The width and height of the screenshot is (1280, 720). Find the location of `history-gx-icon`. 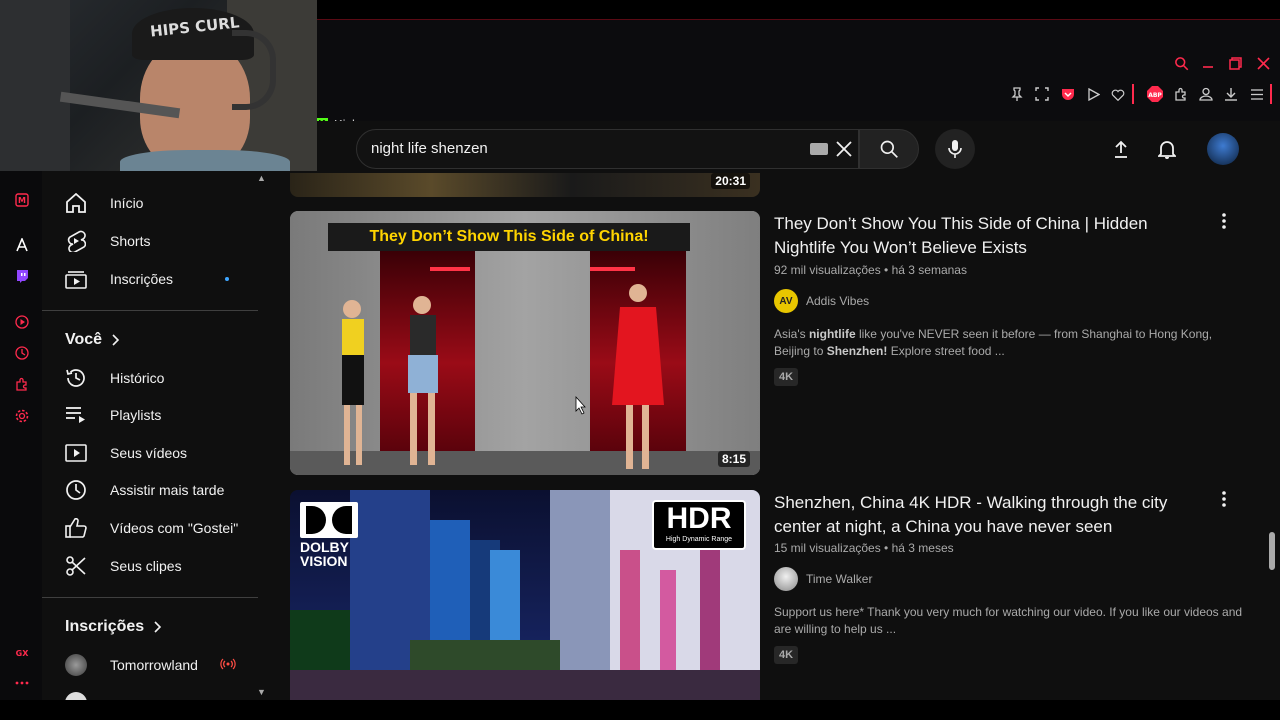

history-gx-icon is located at coordinates (22, 353).